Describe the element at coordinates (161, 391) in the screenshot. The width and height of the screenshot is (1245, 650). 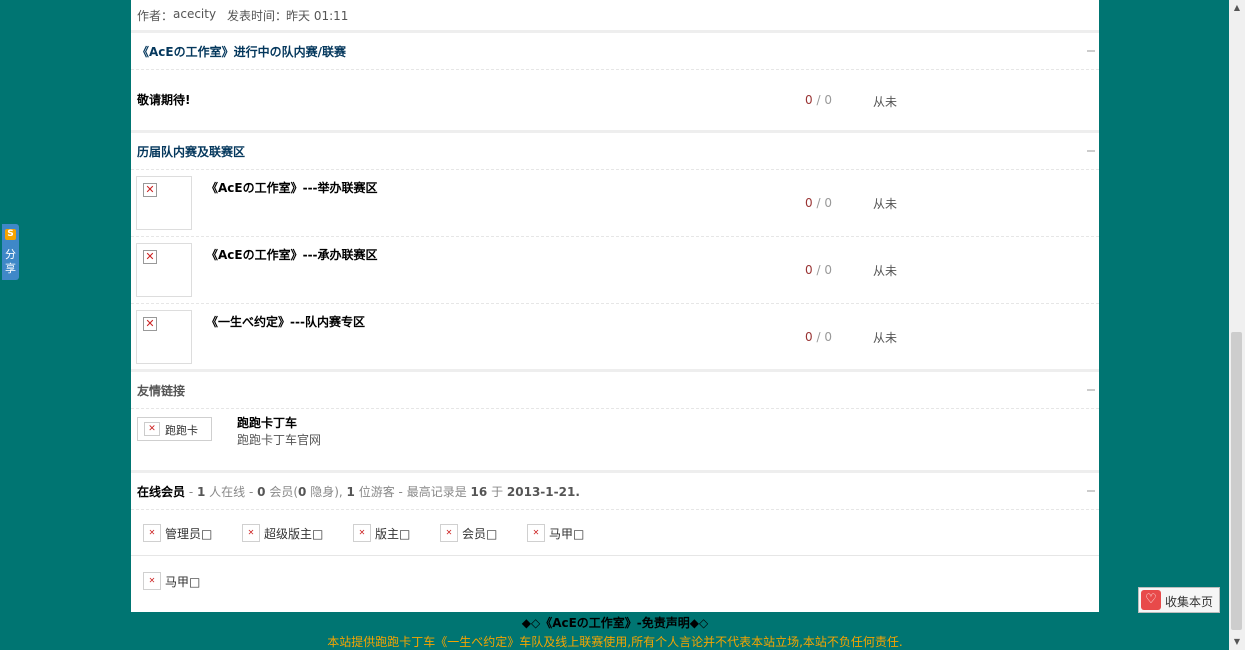
I see `section-title: 友情链接` at that location.